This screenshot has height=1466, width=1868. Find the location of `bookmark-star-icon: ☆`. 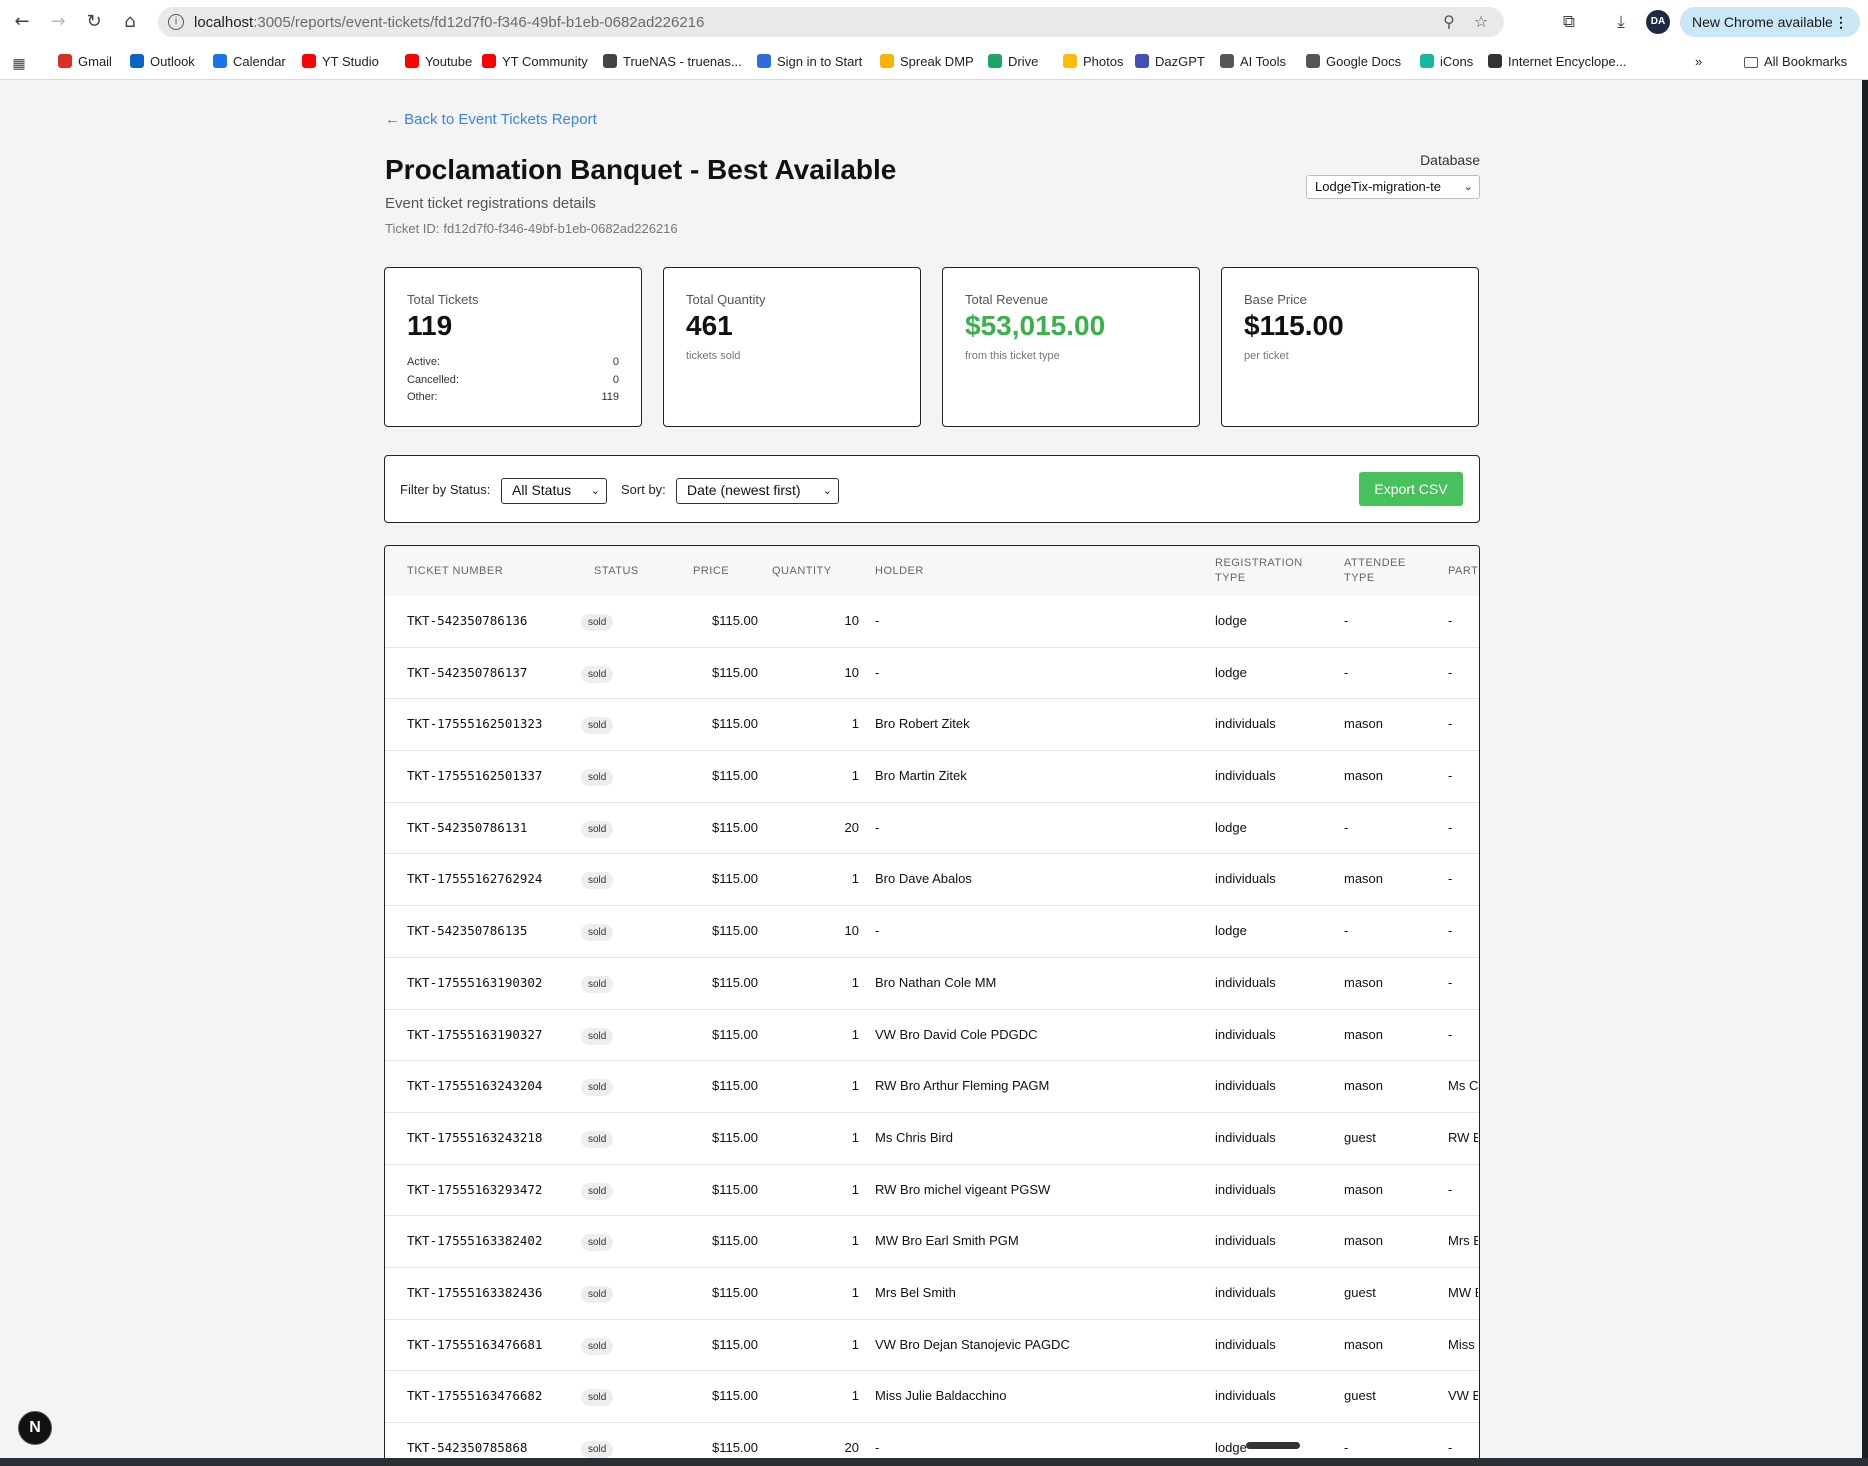

bookmark-star-icon: ☆ is located at coordinates (1481, 22).